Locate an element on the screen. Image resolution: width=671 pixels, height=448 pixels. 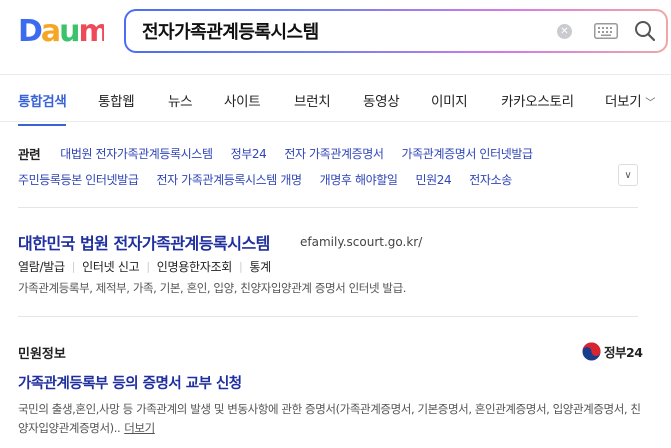
search-input: 전자가족관계등록시스템 is located at coordinates (349, 31).